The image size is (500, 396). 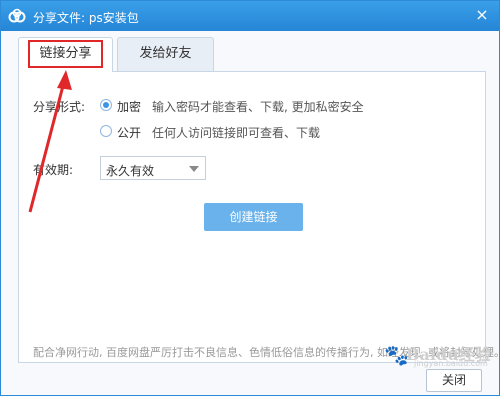 I want to click on option-encrypted-hint: 输入密码才能查看、下载, 更加私密安全, so click(x=258, y=107).